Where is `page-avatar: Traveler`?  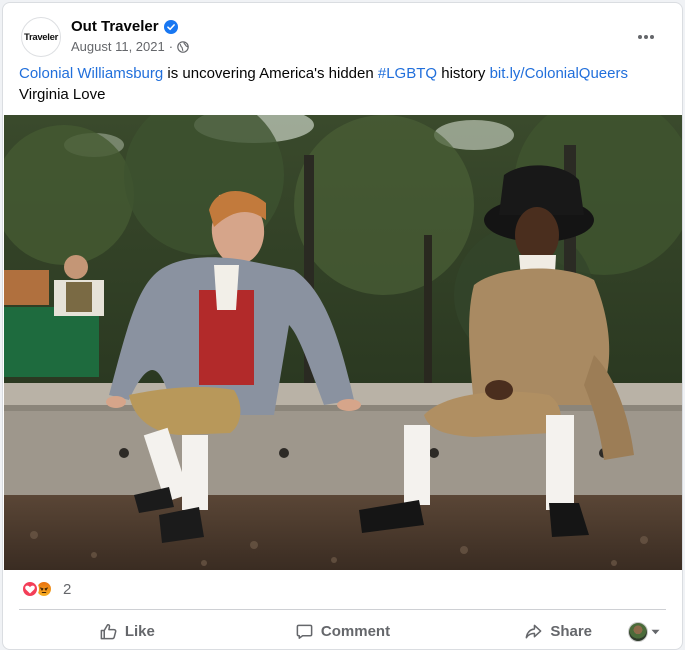
page-avatar: Traveler is located at coordinates (41, 37).